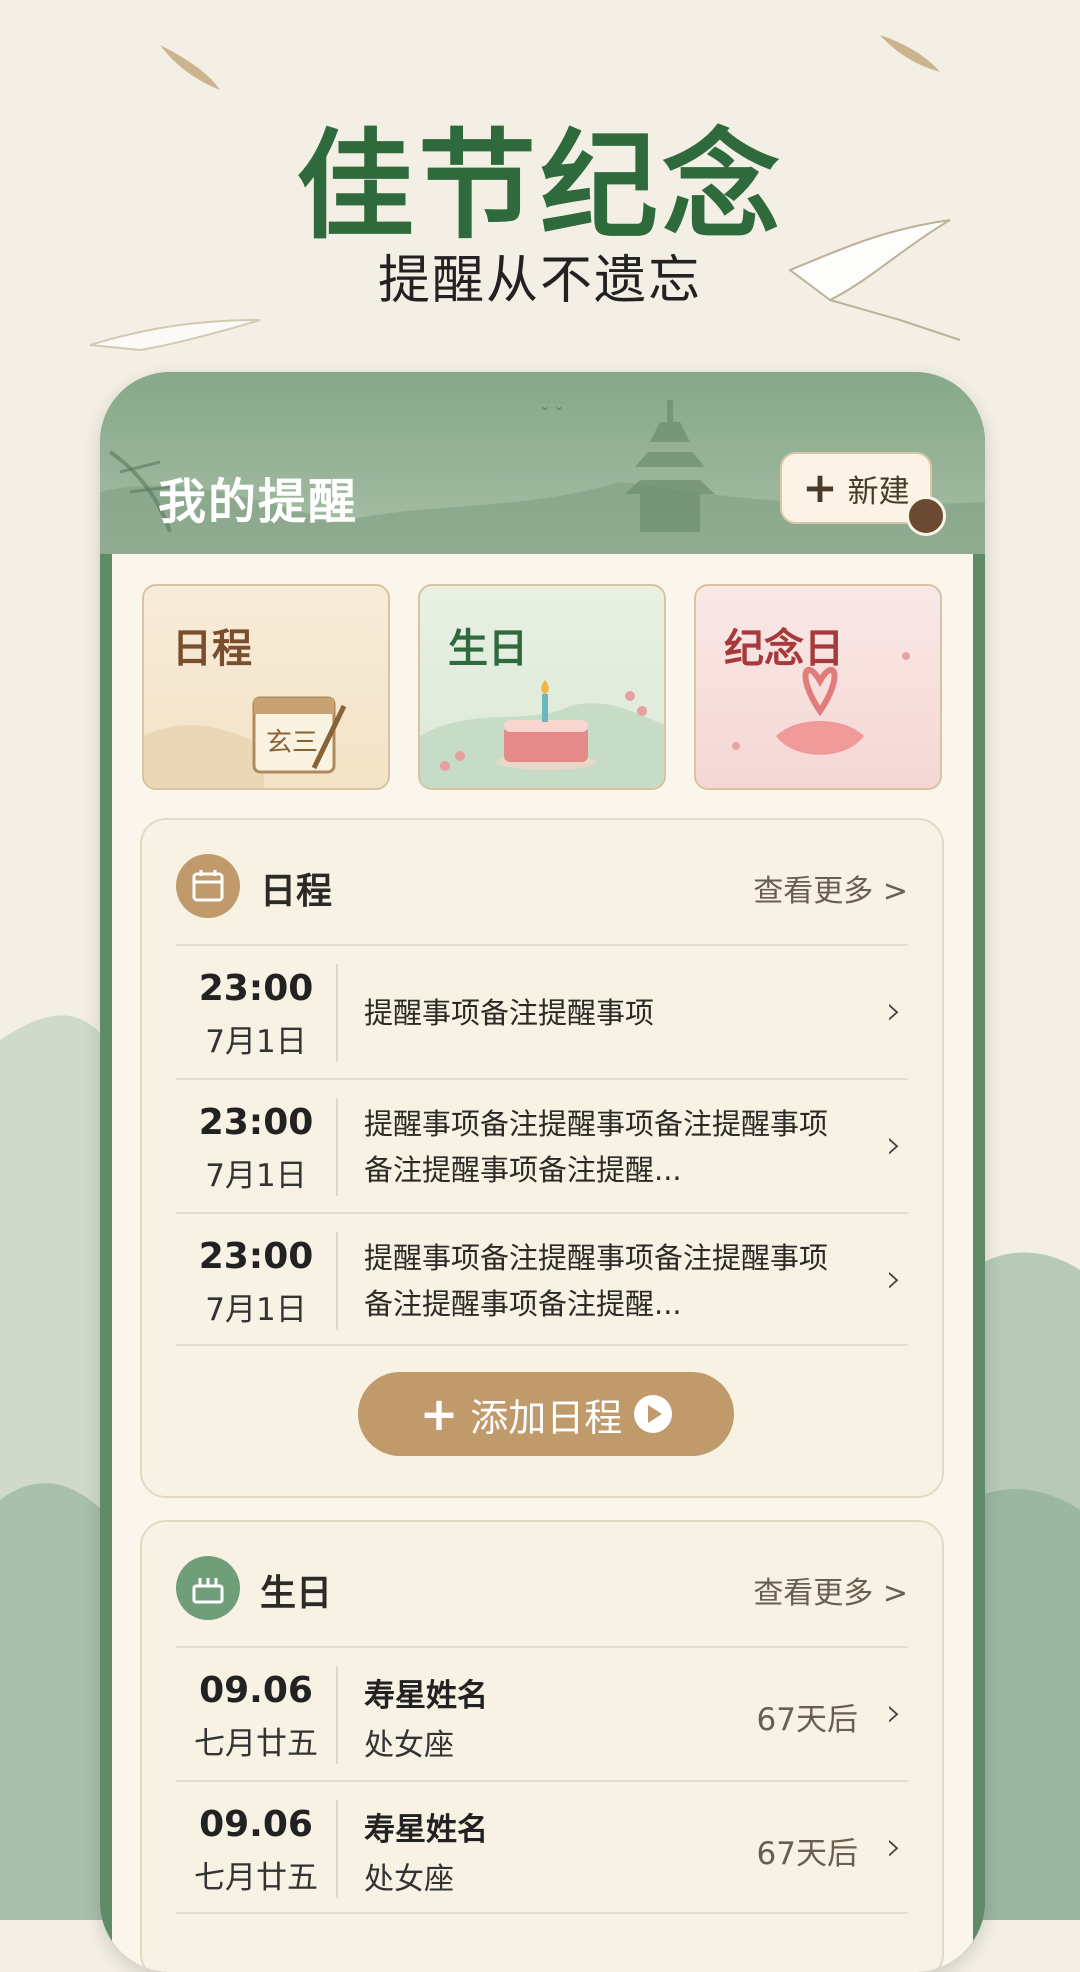  Describe the element at coordinates (258, 502) in the screenshot. I see `page-title: 我的提醒` at that location.